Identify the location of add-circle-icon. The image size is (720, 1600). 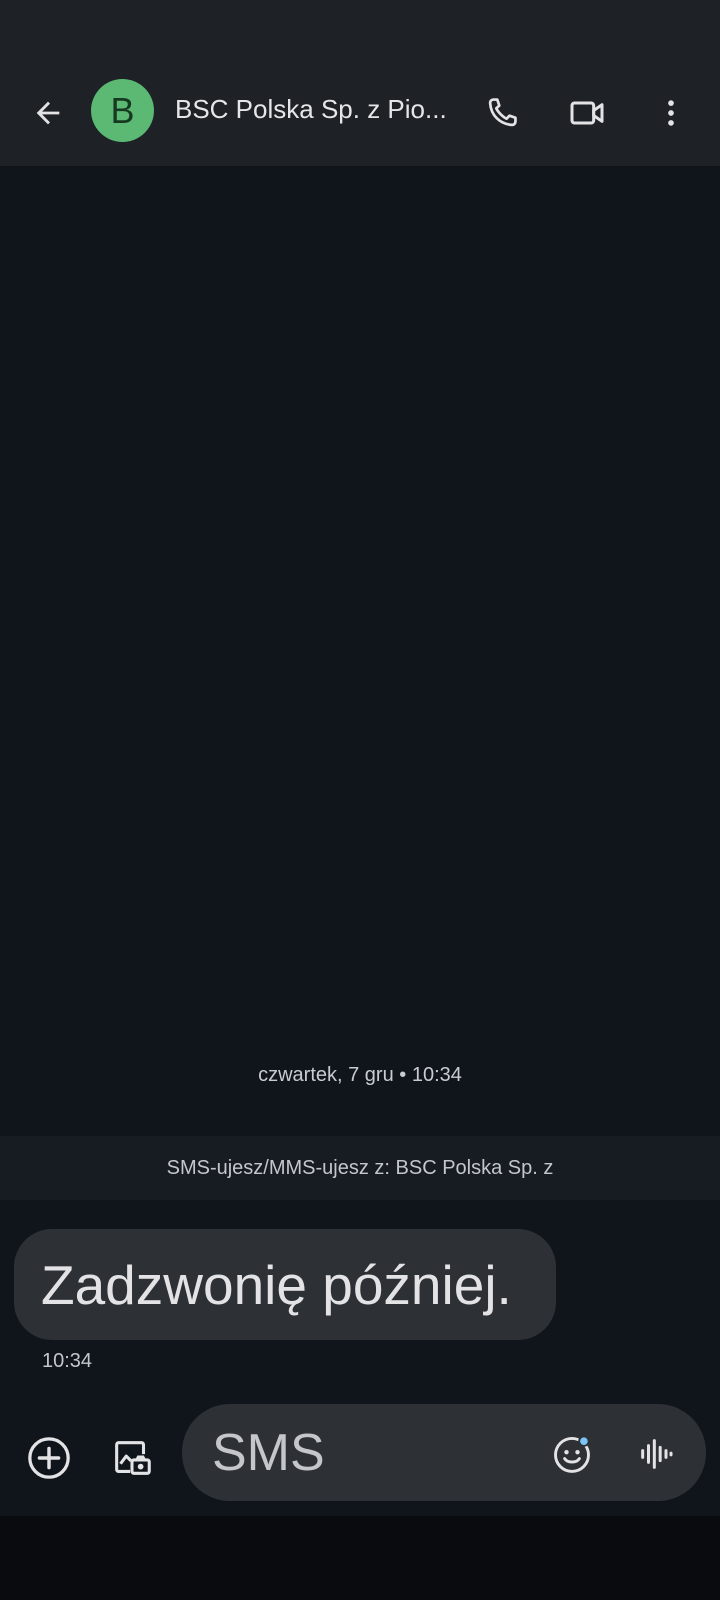
(49, 1458).